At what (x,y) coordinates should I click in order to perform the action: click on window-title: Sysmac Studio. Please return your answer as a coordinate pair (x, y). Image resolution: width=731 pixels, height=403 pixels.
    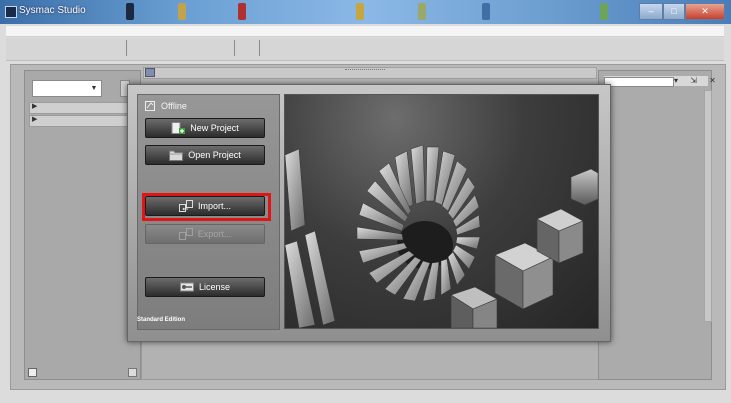
    Looking at the image, I should click on (52, 10).